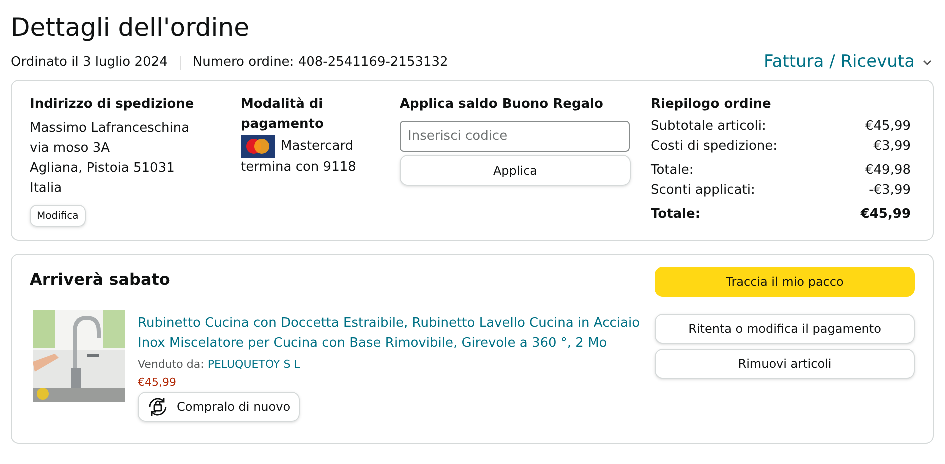 Image resolution: width=945 pixels, height=464 pixels. Describe the element at coordinates (890, 191) in the screenshot. I see `summary-value: -€3,99` at that location.